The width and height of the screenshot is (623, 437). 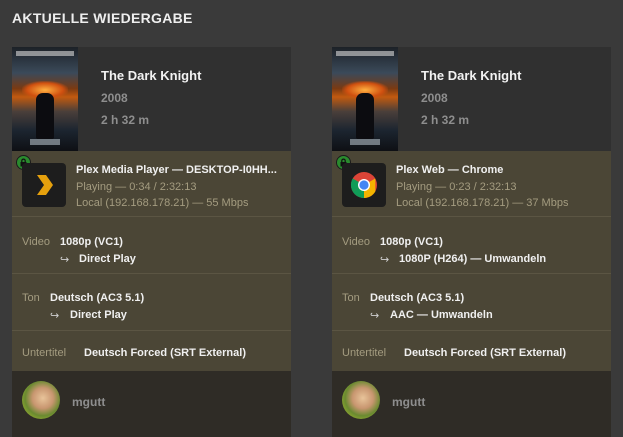 I want to click on playback-state: Playing — 0:34 / 2:32:13, so click(x=136, y=187).